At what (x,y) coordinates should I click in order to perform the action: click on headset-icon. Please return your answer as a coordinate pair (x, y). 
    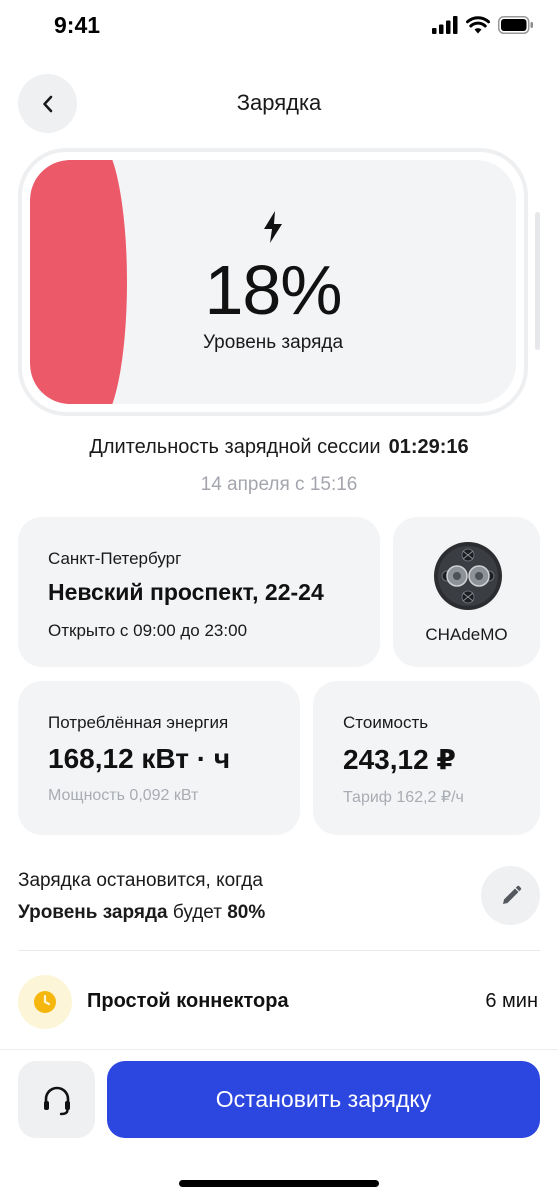
    Looking at the image, I should click on (56, 1100).